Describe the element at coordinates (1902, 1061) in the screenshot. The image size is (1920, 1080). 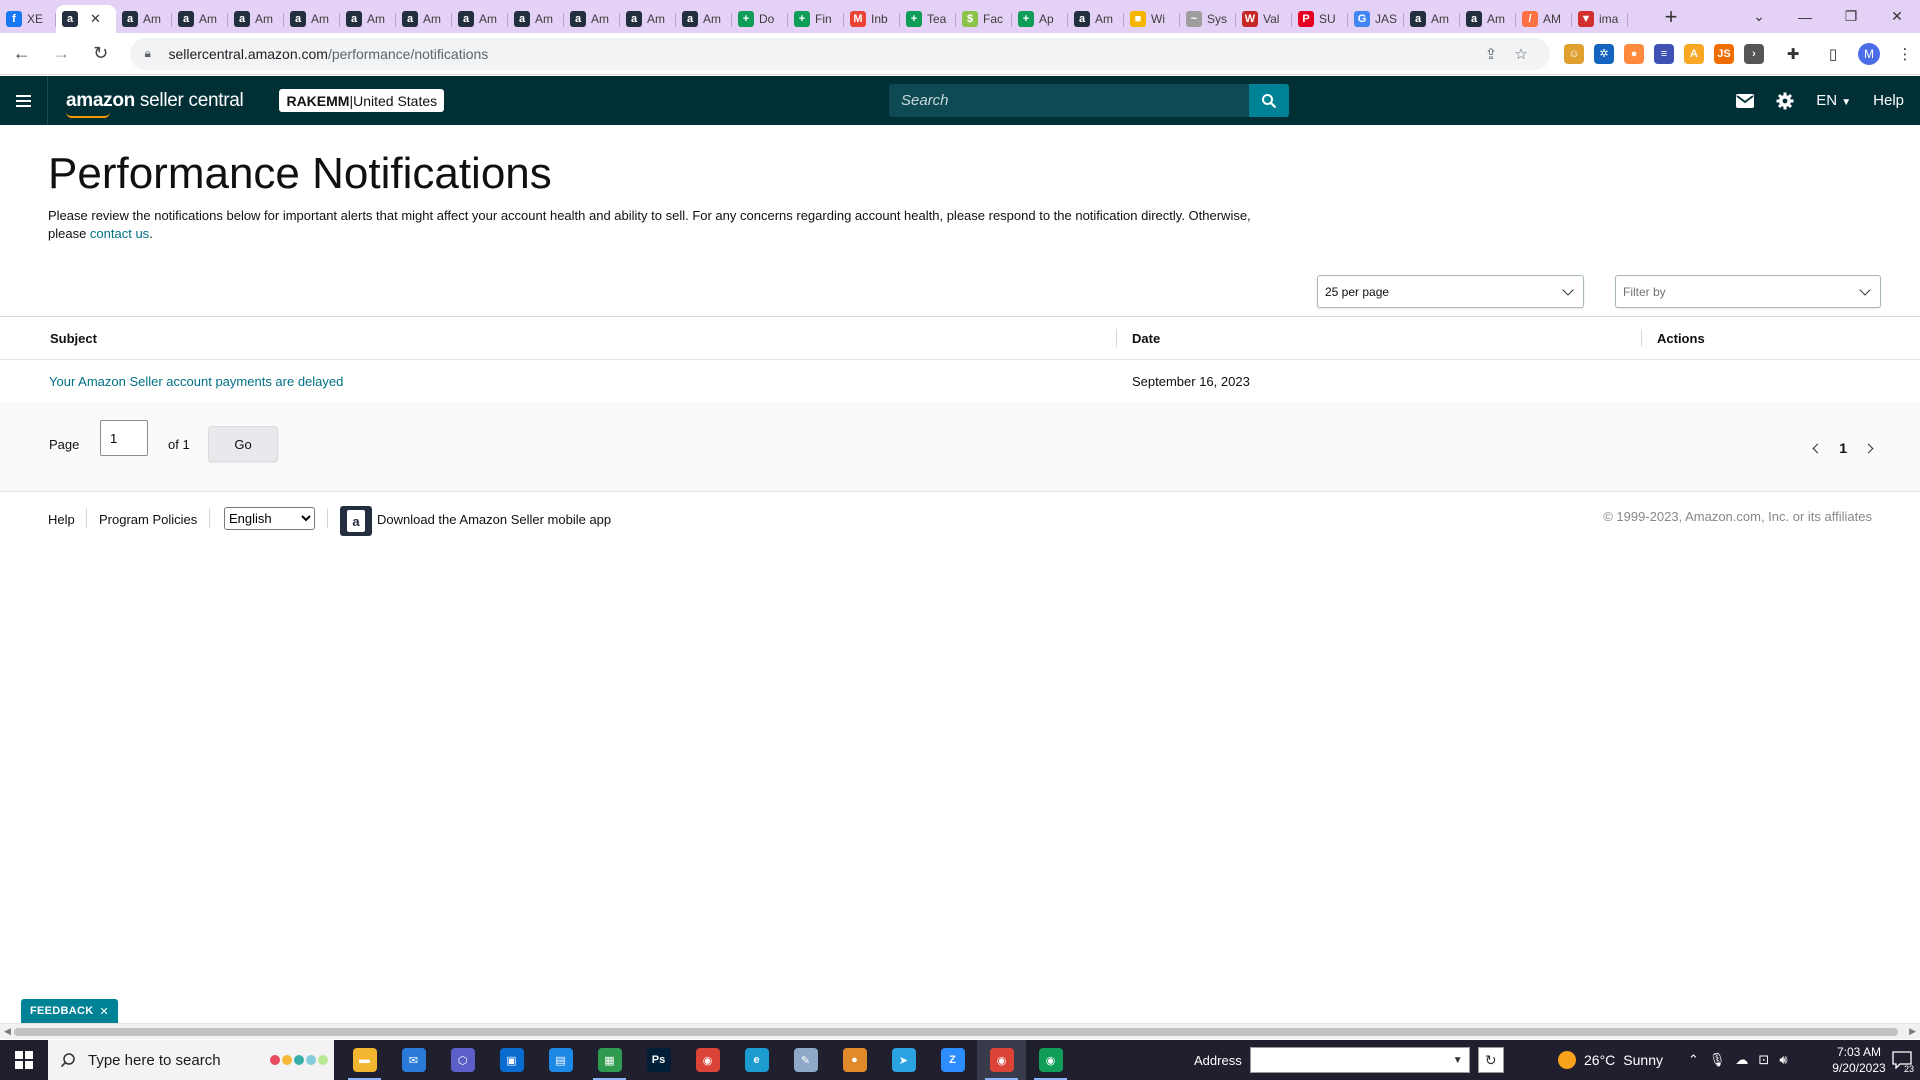
I see `notification-center-icon: 23` at that location.